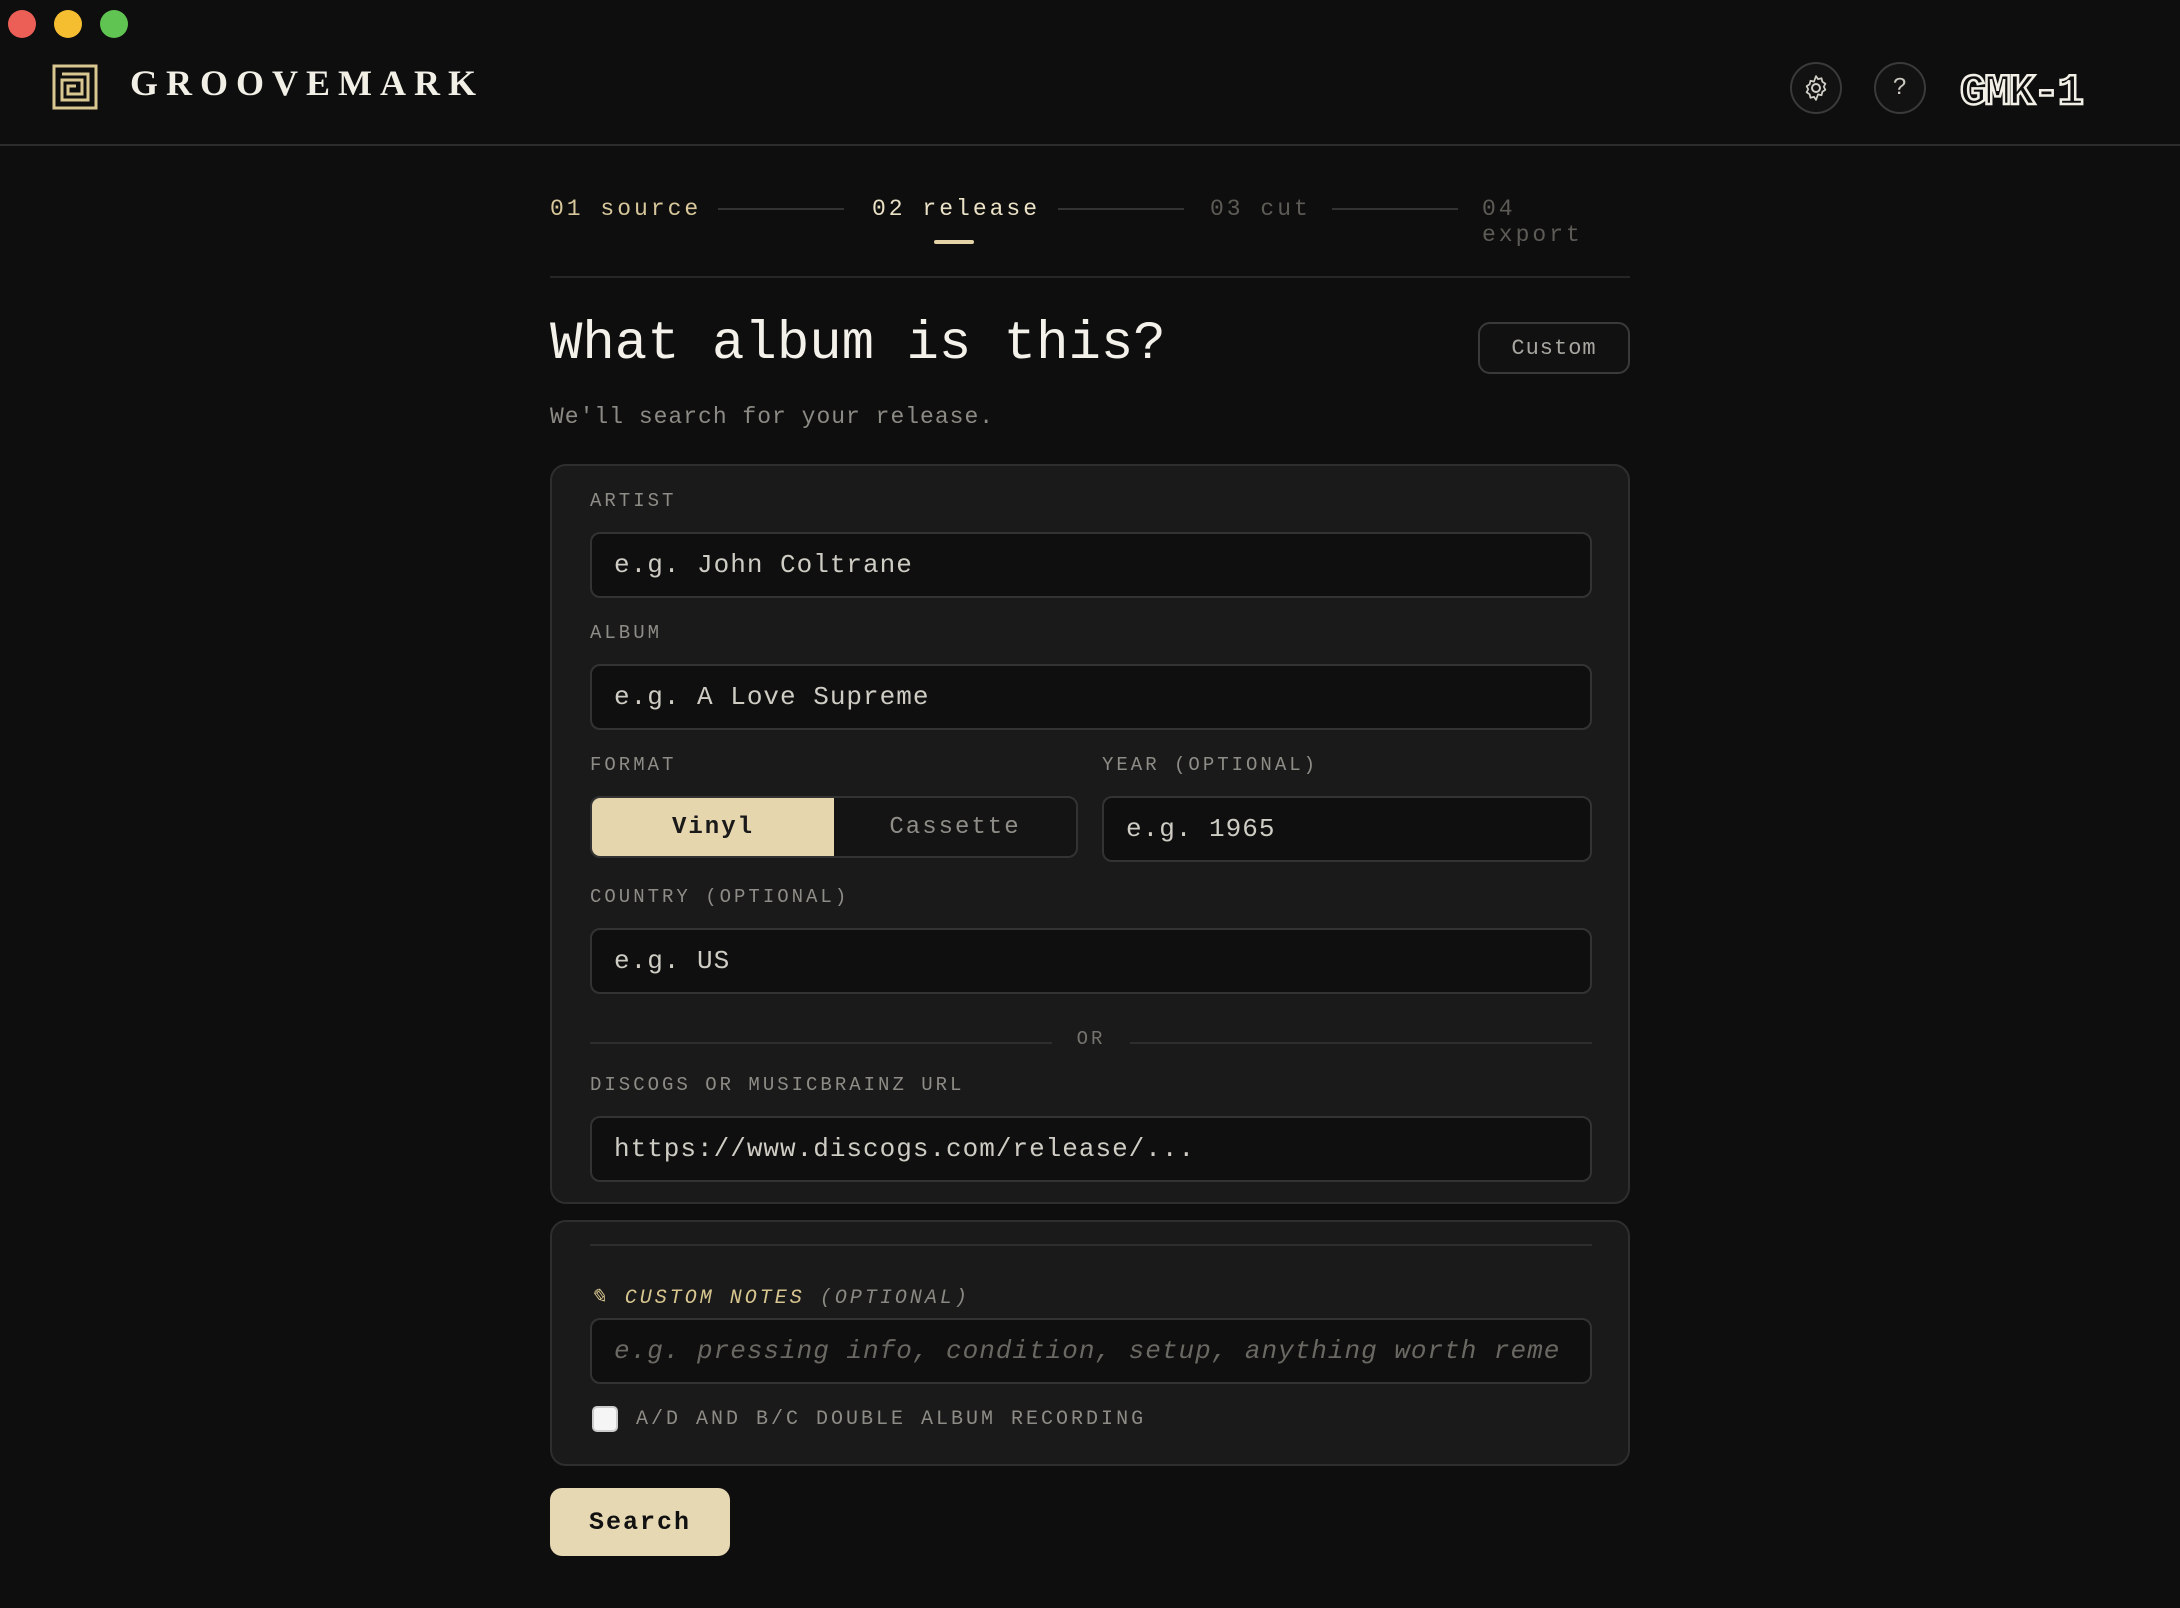 The height and width of the screenshot is (1608, 2180). Describe the element at coordinates (1091, 565) in the screenshot. I see `artist-input: e.g. John Coltrane` at that location.